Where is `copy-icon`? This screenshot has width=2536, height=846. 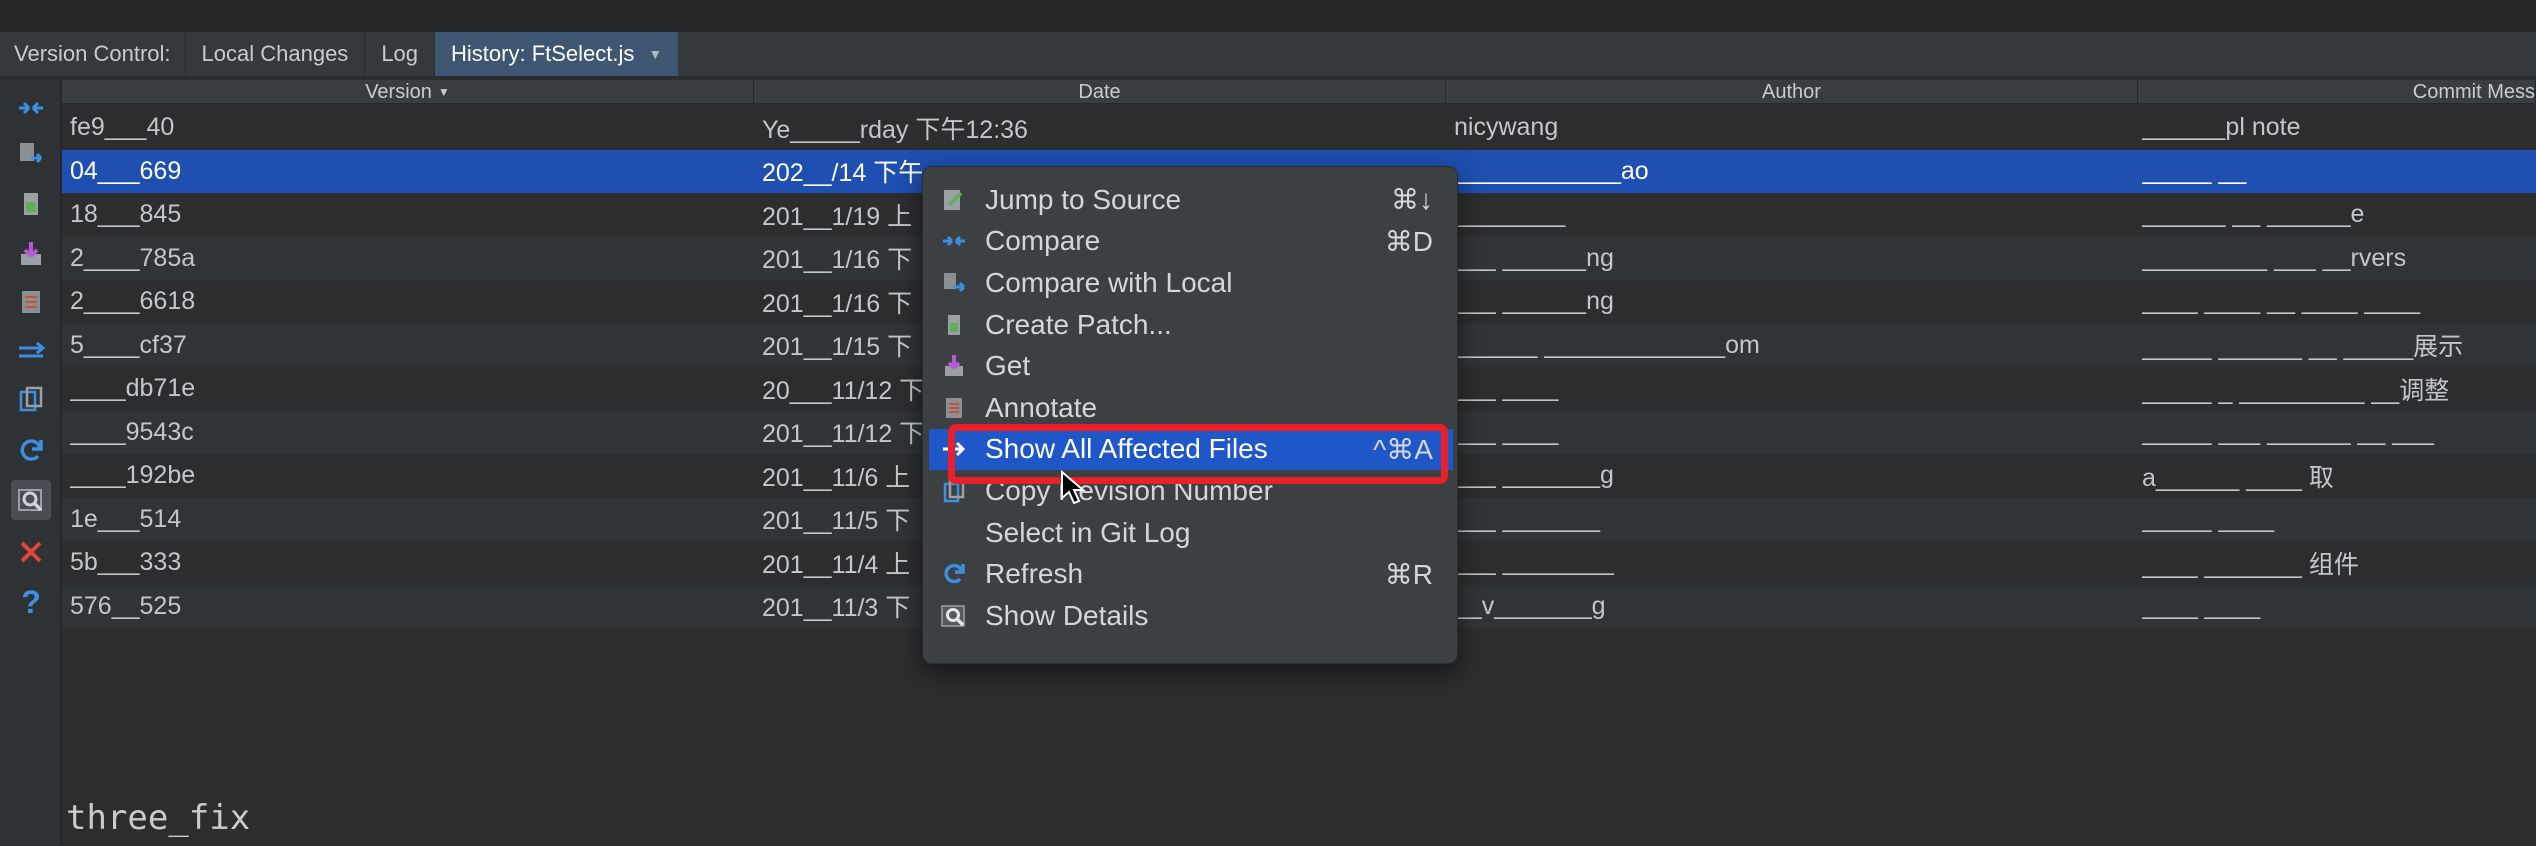 copy-icon is located at coordinates (954, 491).